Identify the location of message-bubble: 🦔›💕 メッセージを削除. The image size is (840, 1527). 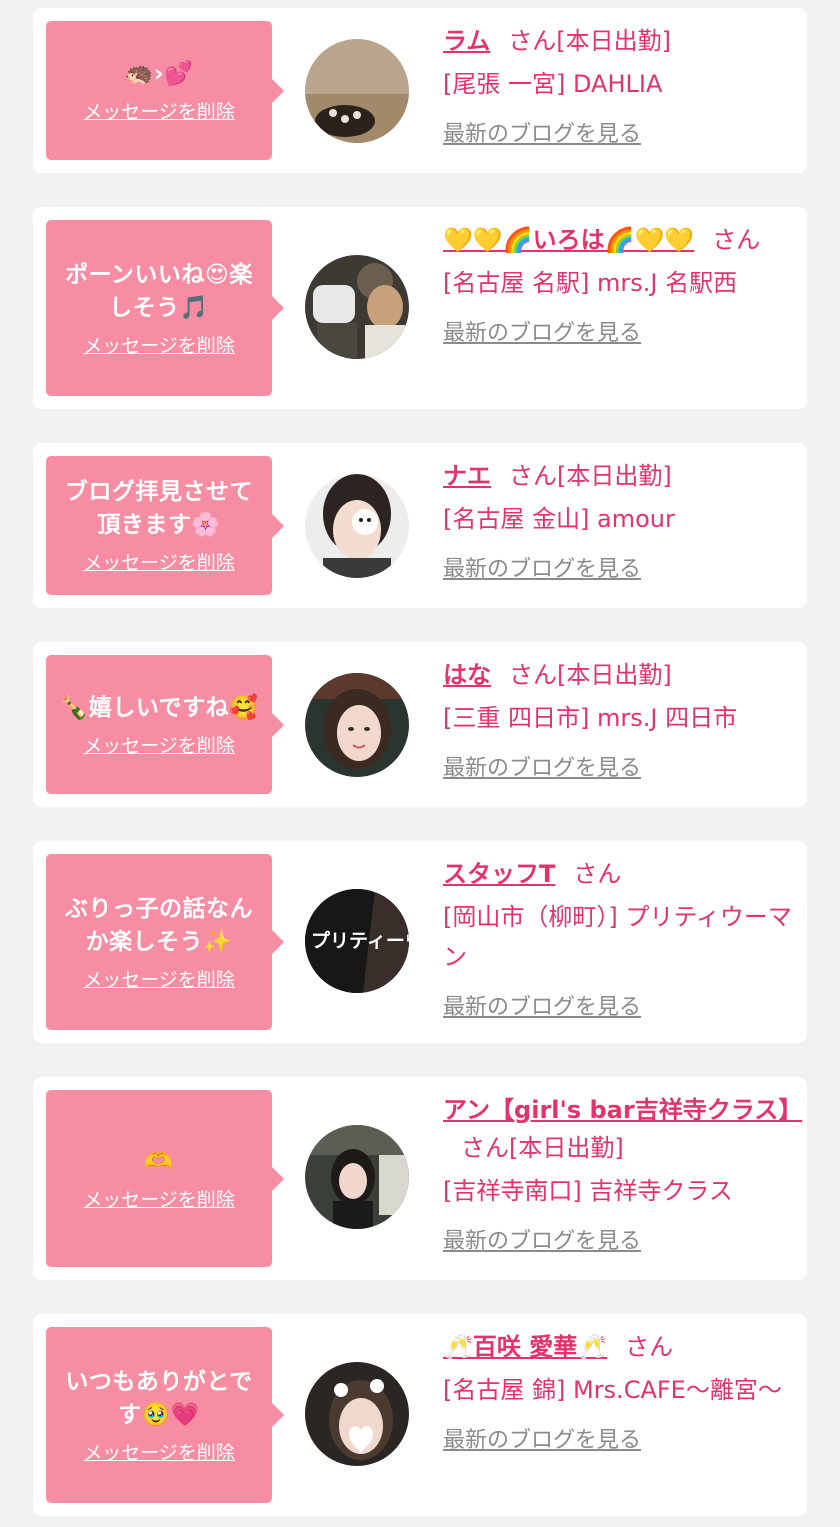
(165, 90).